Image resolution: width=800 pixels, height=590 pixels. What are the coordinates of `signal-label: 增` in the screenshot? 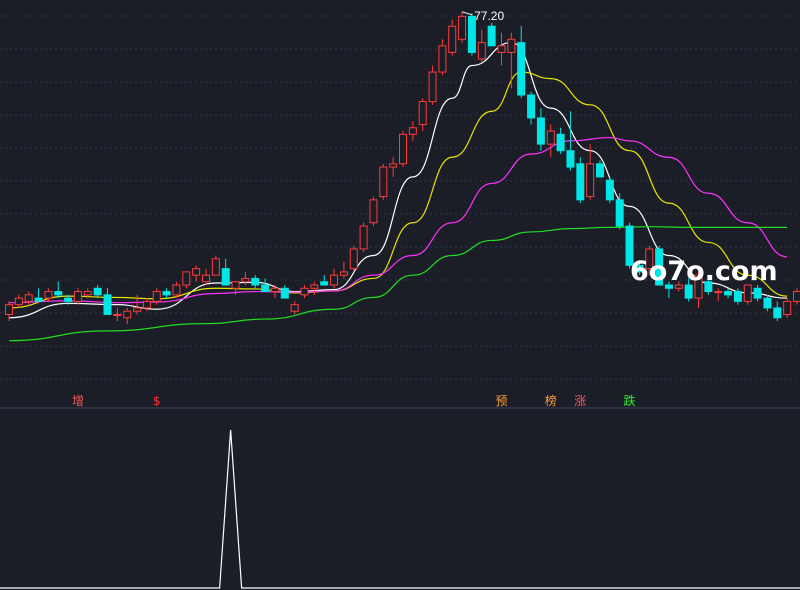 It's located at (78, 401).